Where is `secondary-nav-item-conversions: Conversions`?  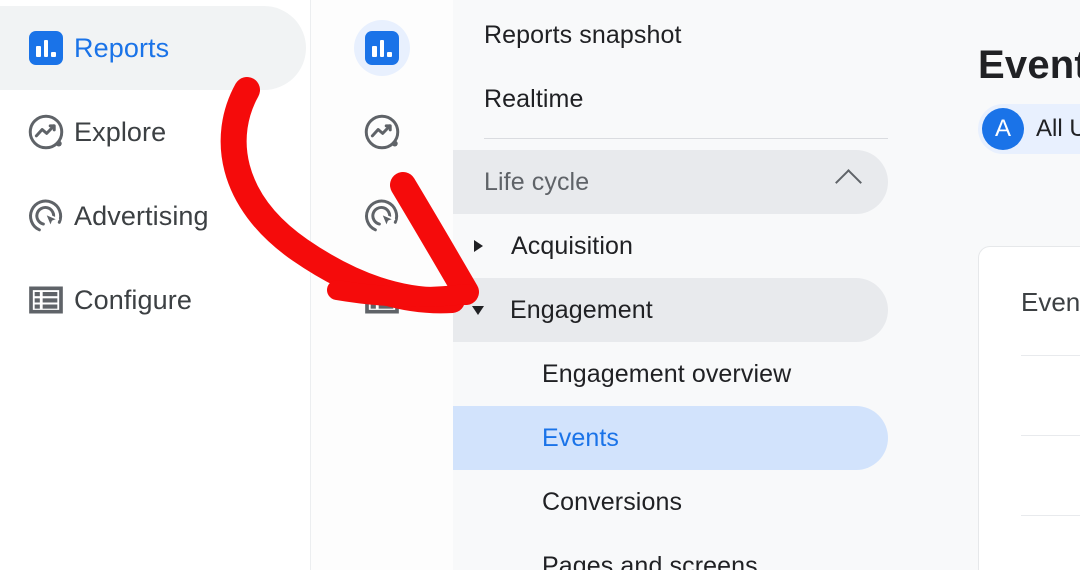
secondary-nav-item-conversions: Conversions is located at coordinates (567, 502).